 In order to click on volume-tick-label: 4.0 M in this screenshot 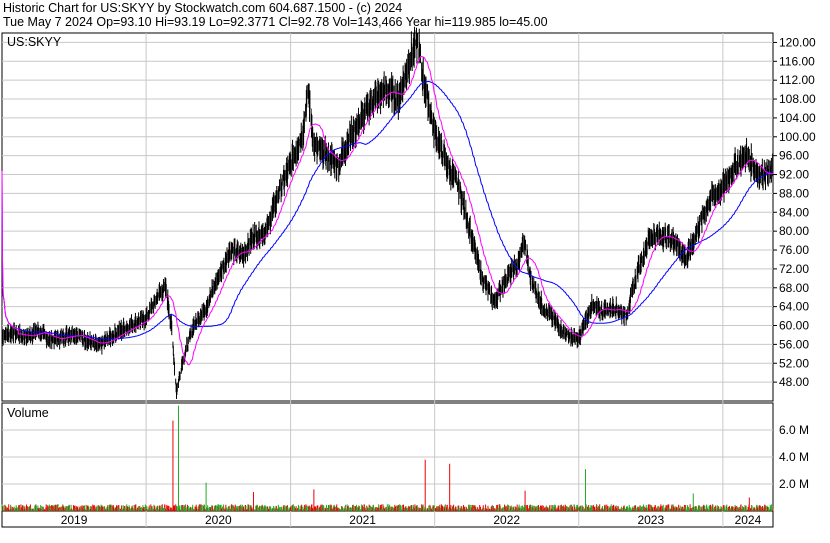, I will do `click(794, 457)`.